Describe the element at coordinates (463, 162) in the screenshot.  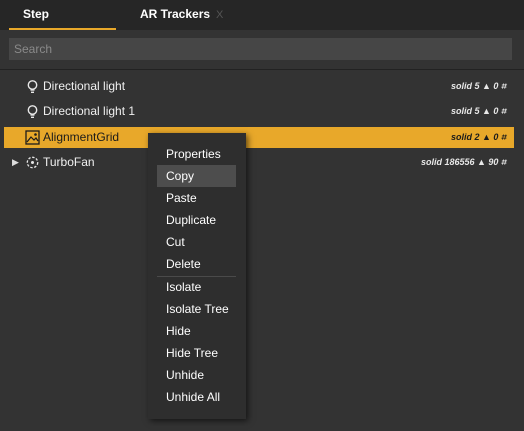
I see `list-item-stats: solid 186556 ▲ 90 ⌗` at that location.